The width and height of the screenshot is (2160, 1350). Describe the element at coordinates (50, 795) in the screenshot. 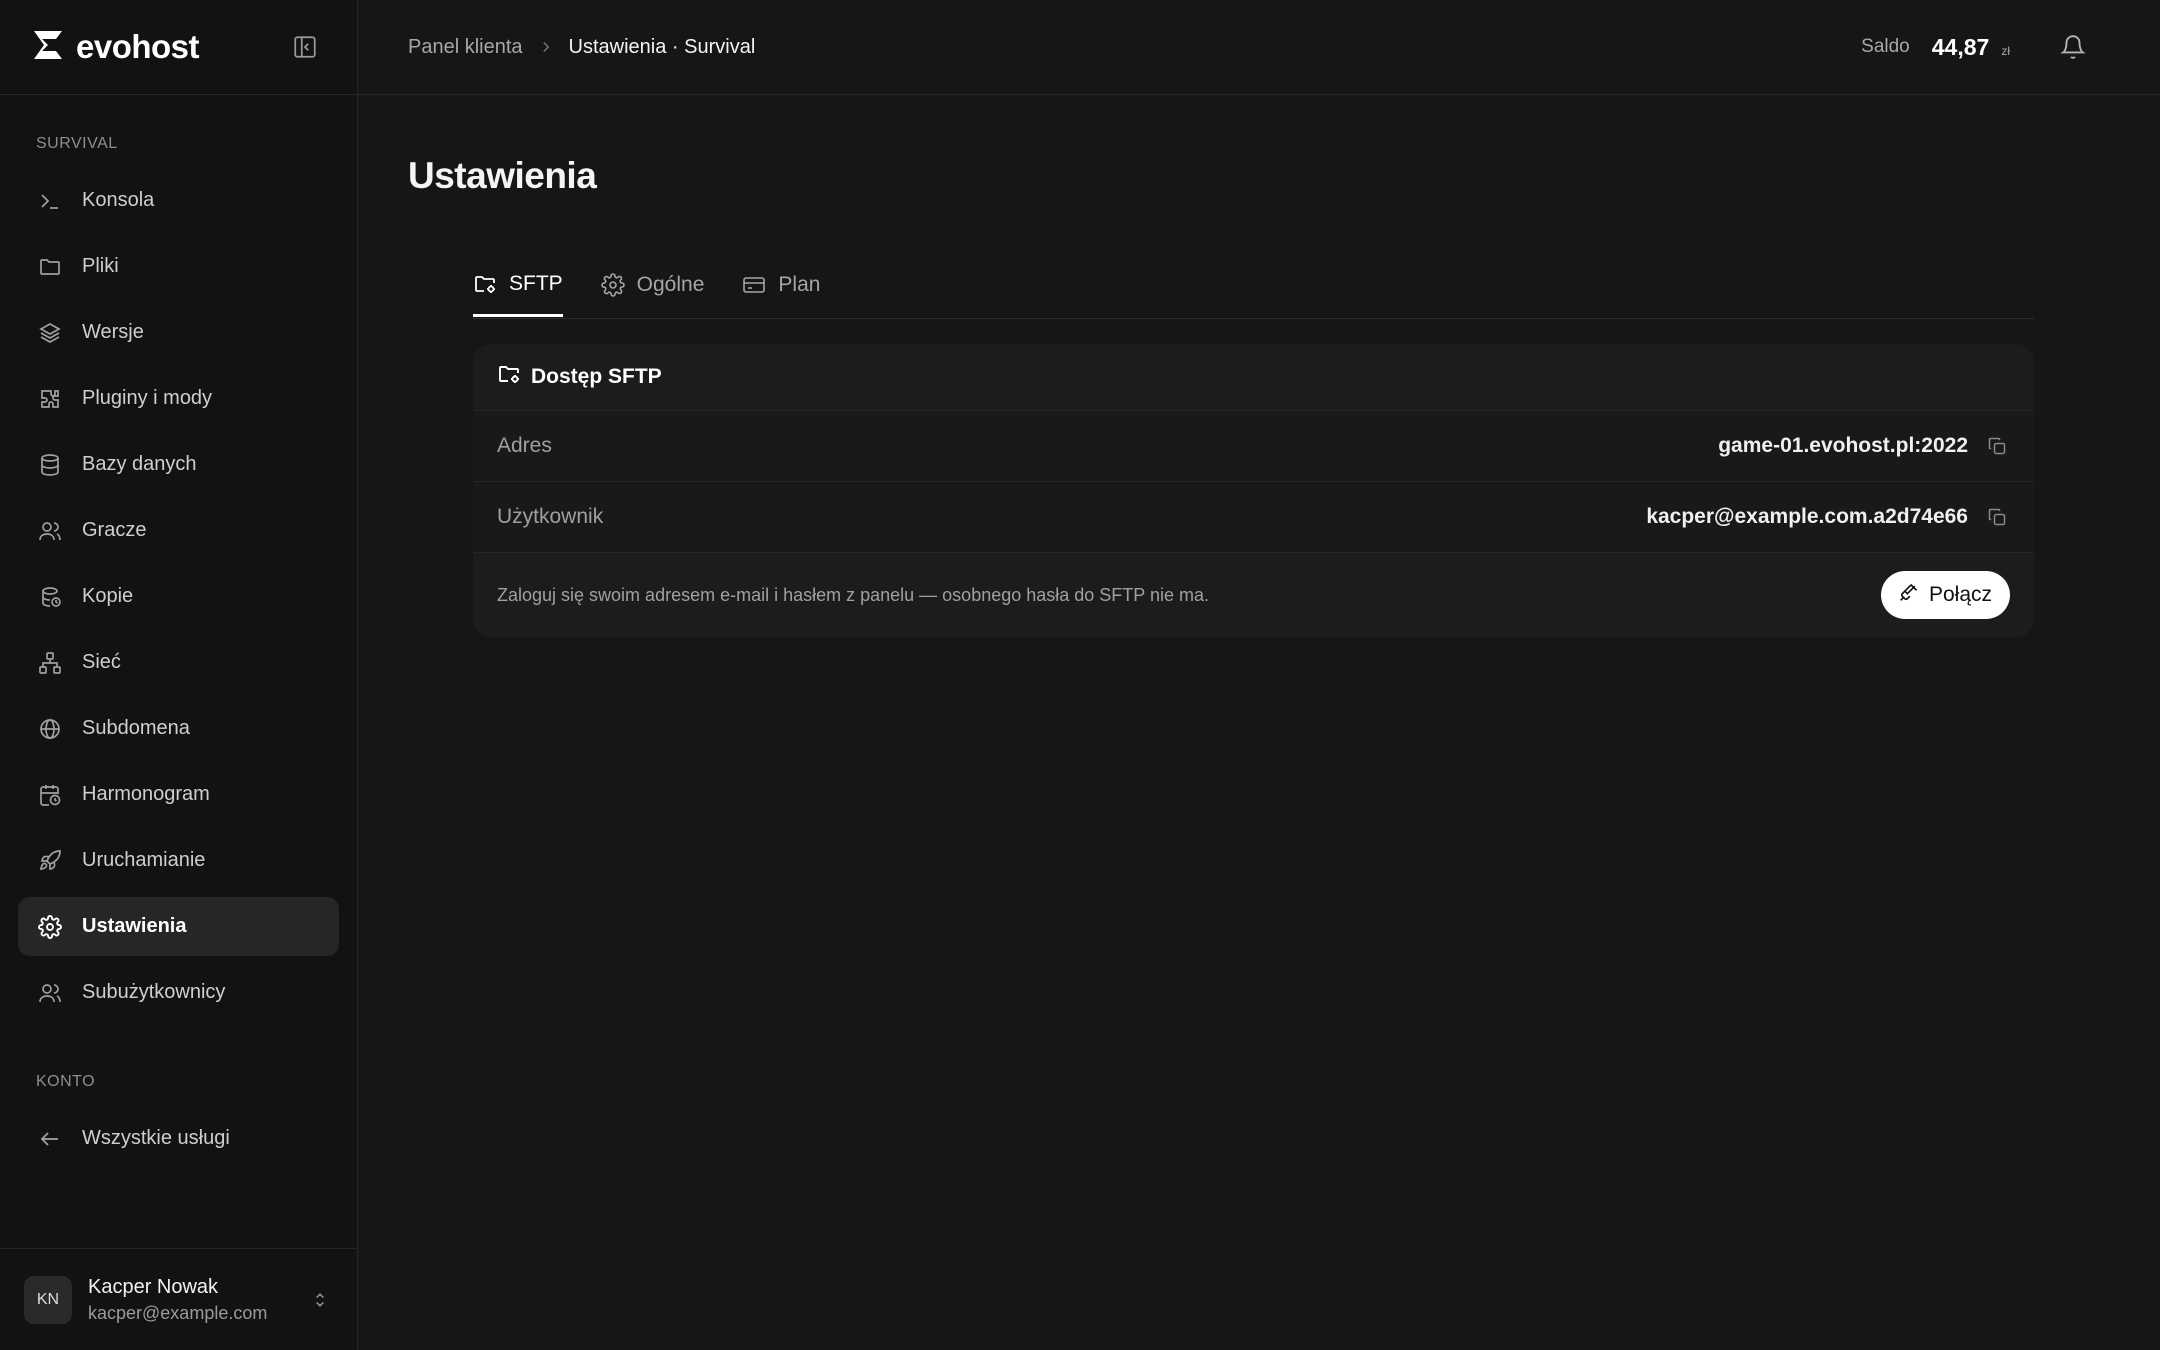

I see `calendar-clock-icon` at that location.